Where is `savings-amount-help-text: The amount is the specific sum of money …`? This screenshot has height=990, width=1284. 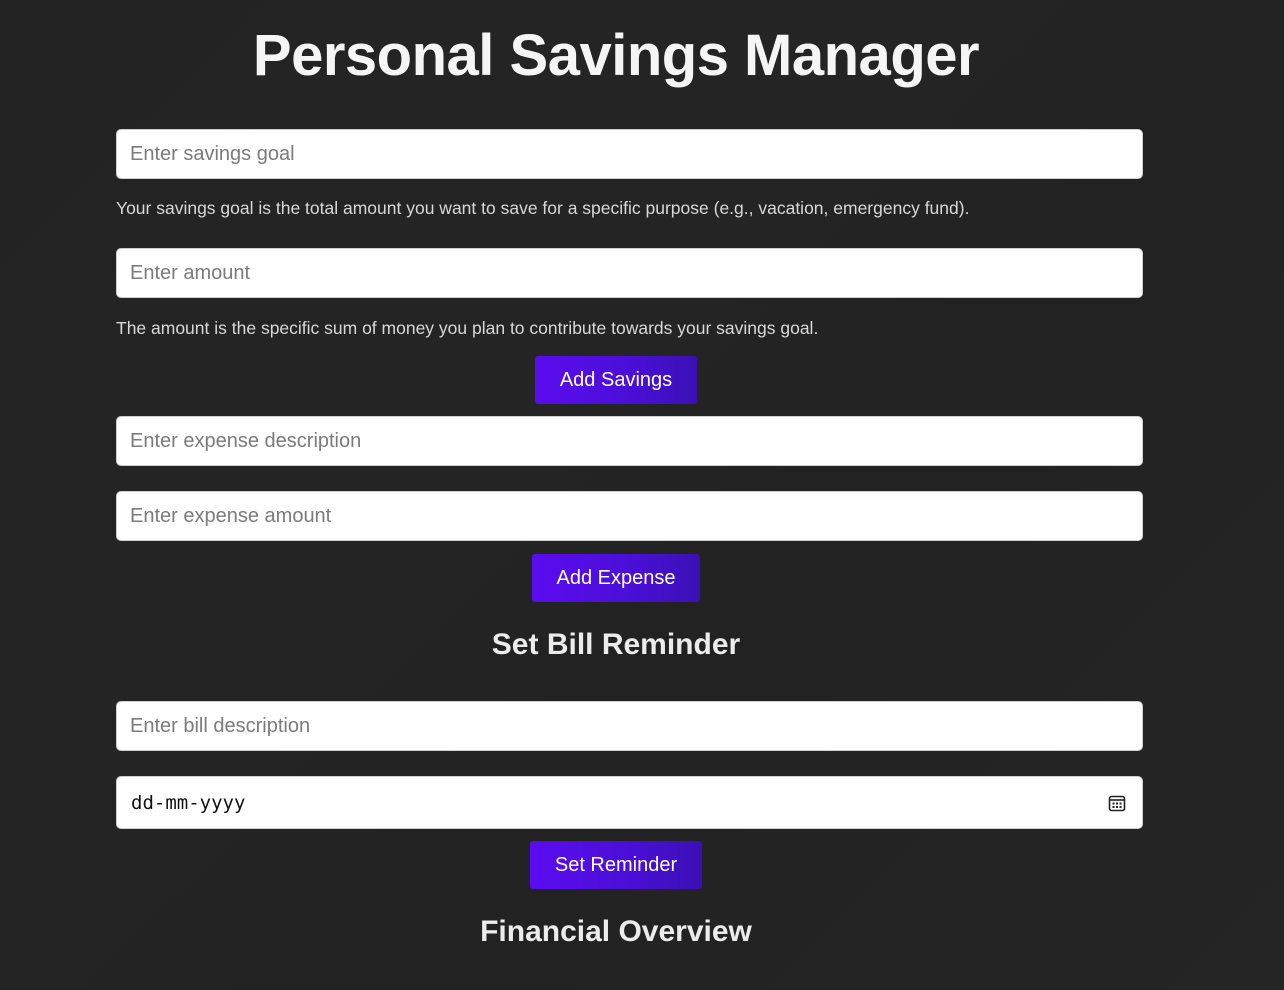
savings-amount-help-text: The amount is the specific sum of money … is located at coordinates (467, 328).